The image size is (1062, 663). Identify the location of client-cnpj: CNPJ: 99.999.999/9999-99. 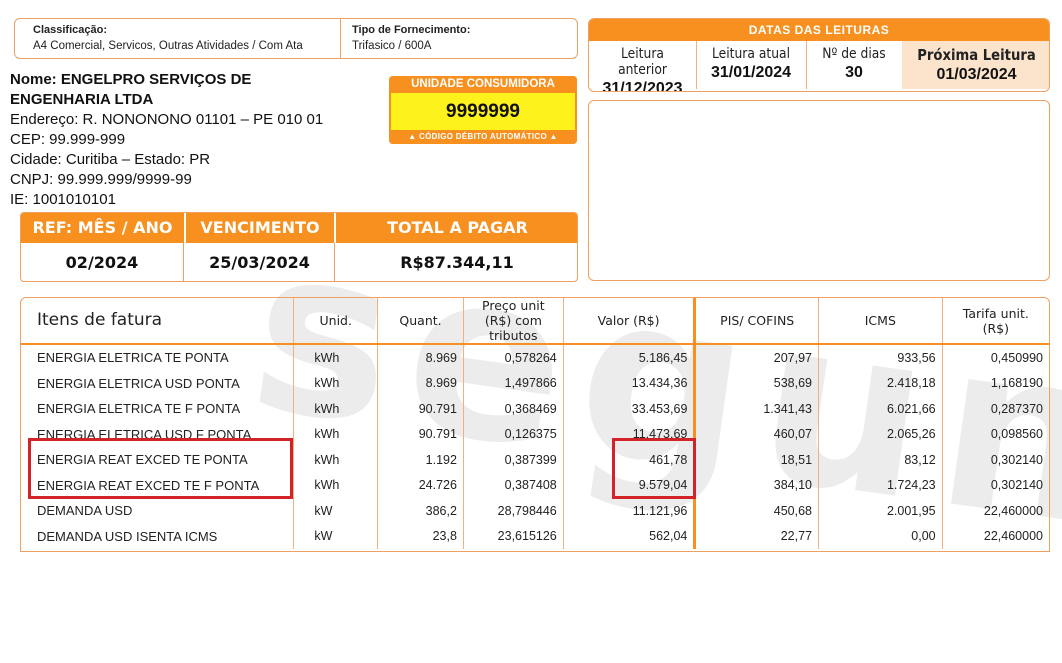
(101, 179).